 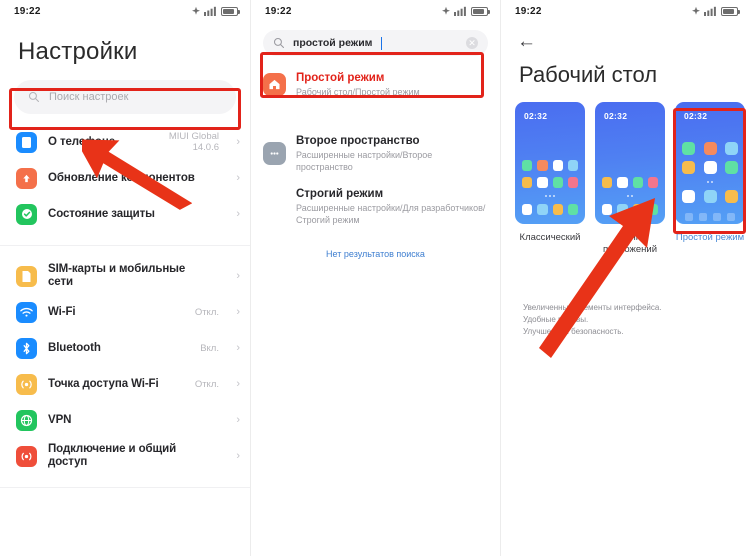 I want to click on status-time: 19:22, so click(x=278, y=11).